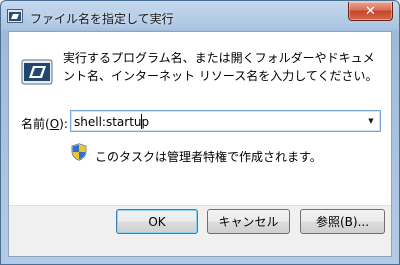 This screenshot has height=265, width=400. I want to click on title-bar: ファイル名を指定して実行 ✕, so click(200, 16).